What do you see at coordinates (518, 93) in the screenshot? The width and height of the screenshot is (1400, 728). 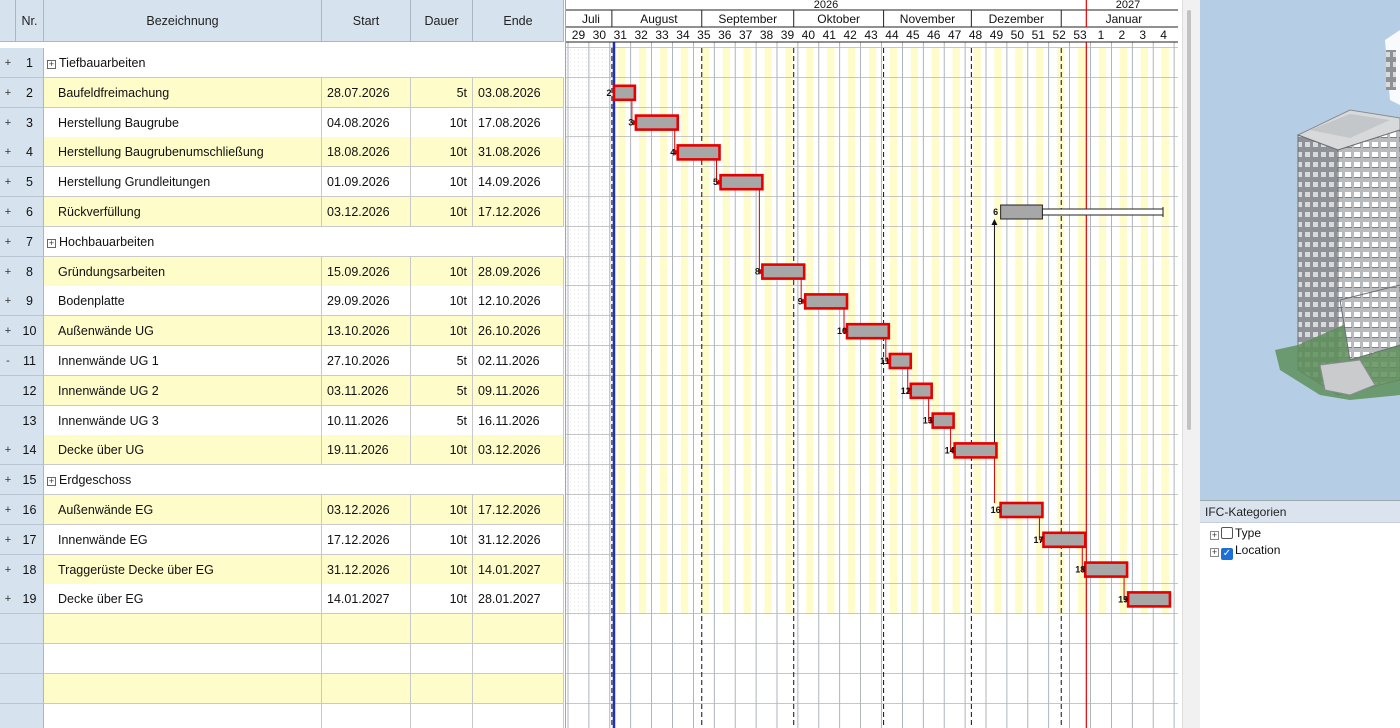 I see `cell-ende: 03.08.2026` at bounding box center [518, 93].